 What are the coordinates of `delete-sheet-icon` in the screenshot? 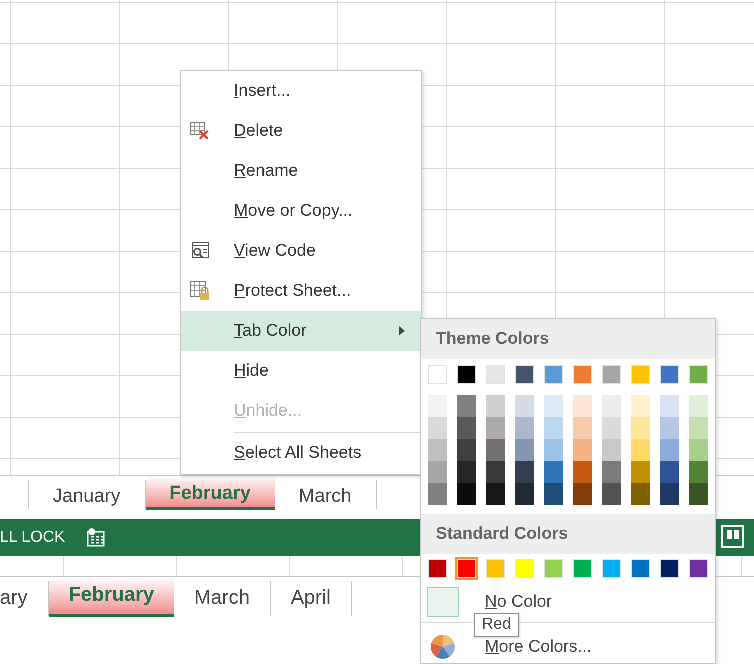 It's located at (200, 131).